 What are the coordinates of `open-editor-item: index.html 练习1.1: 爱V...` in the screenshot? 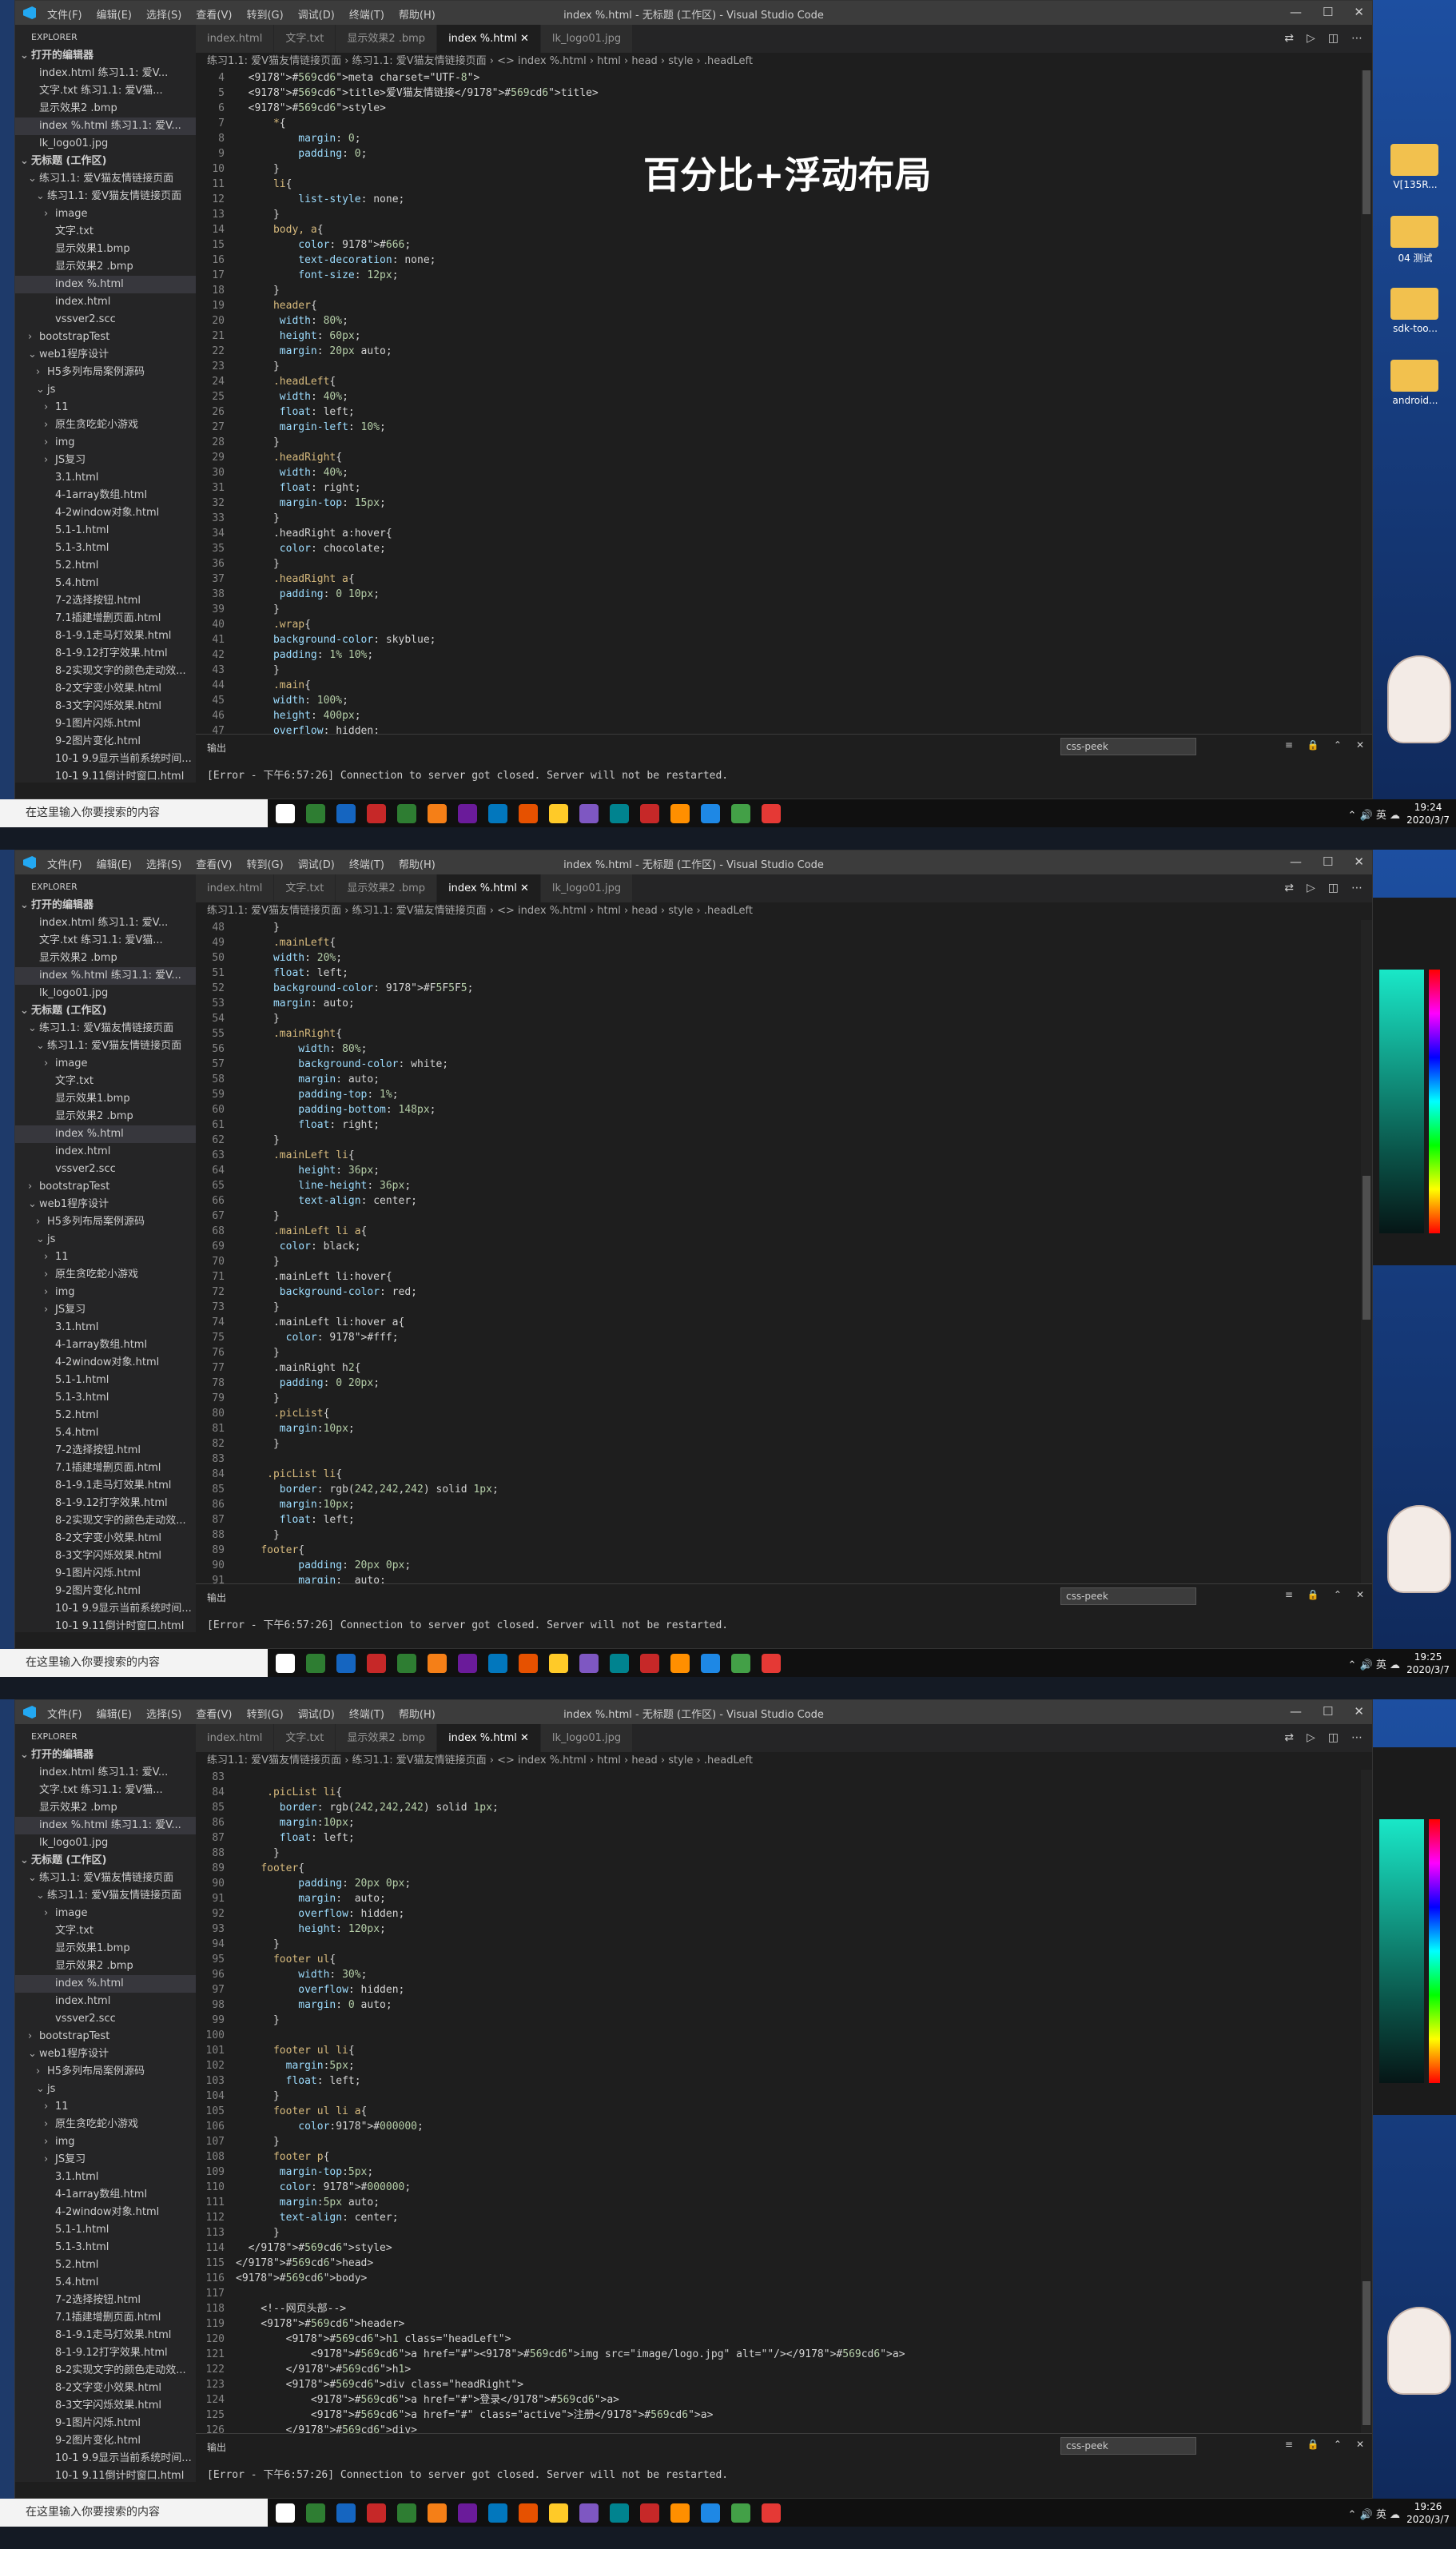 It's located at (105, 1773).